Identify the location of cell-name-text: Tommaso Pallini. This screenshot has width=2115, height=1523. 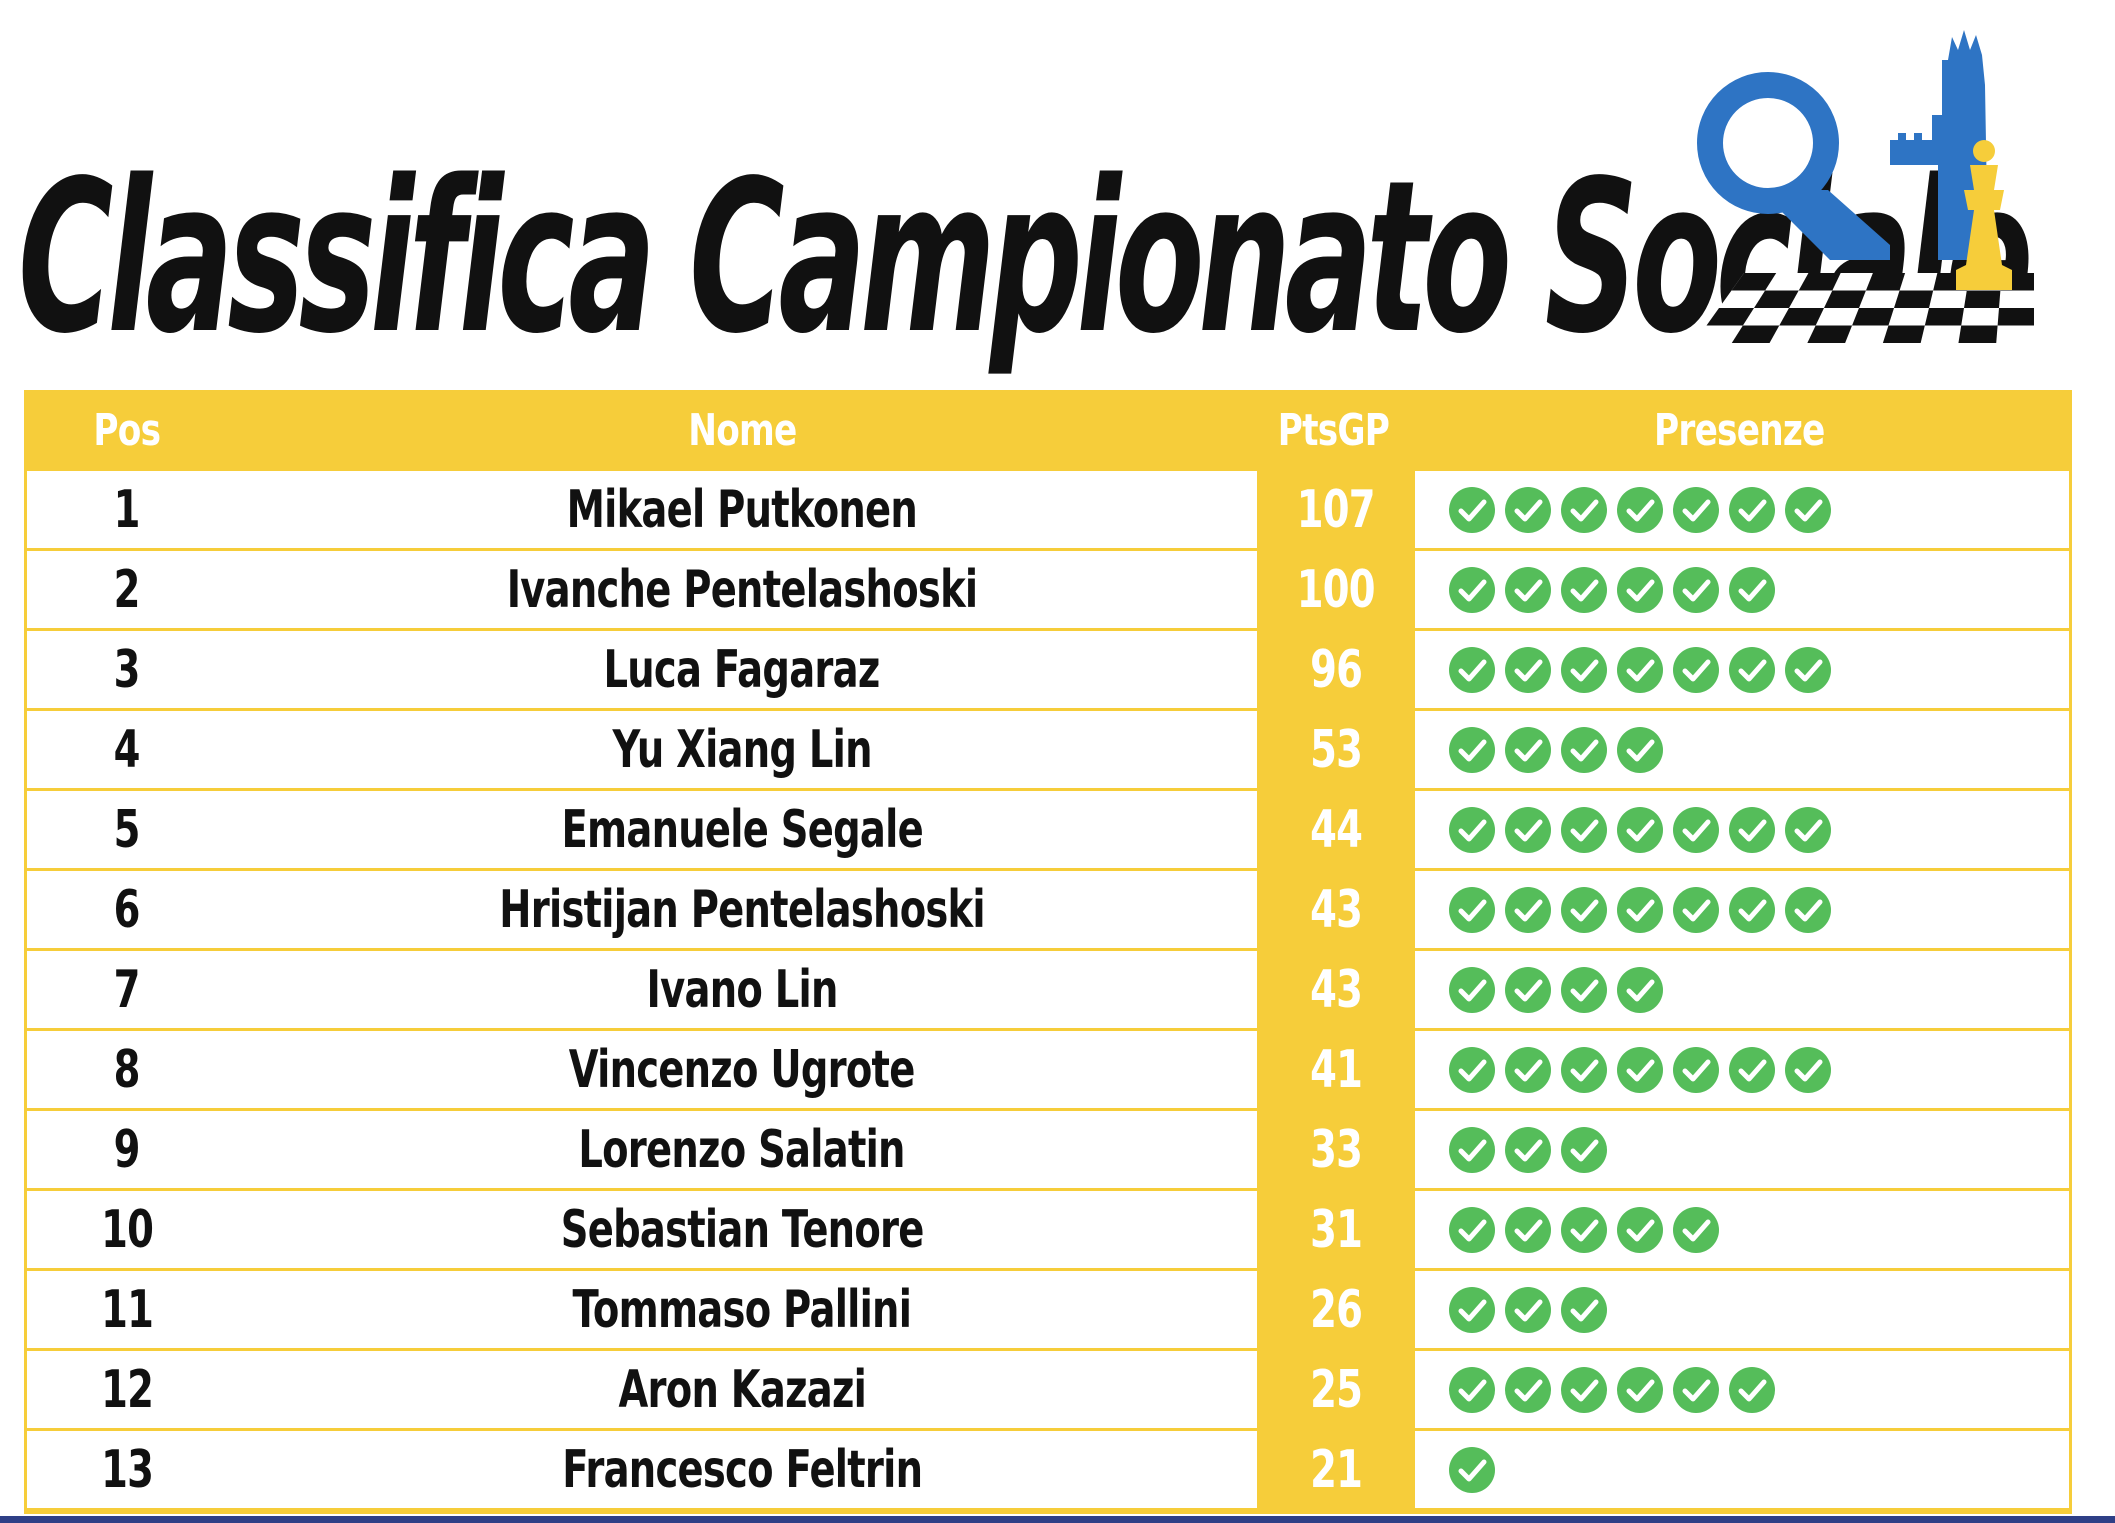
(742, 1309).